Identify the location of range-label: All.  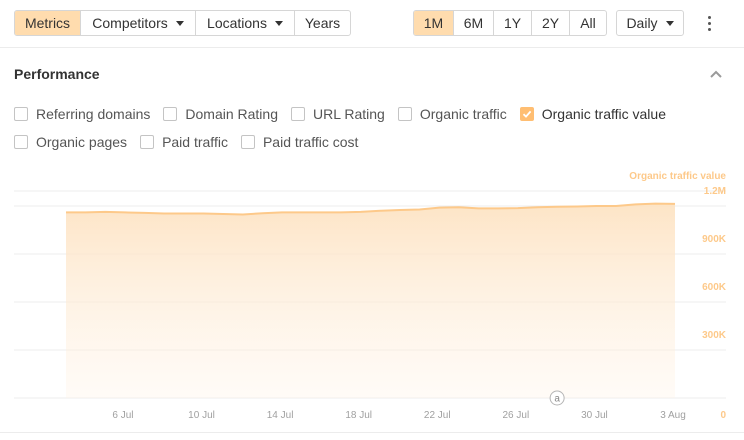
(588, 23).